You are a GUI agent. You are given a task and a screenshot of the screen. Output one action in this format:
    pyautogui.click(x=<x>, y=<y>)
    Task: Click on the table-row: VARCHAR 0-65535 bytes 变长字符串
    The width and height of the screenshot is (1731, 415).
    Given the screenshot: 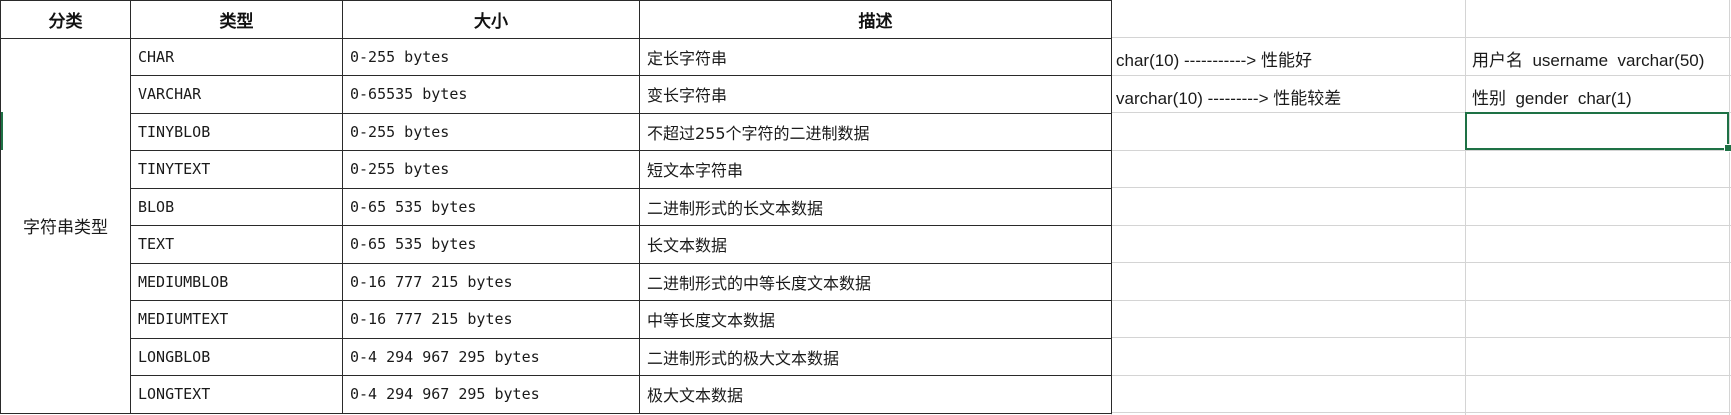 What is the action you would take?
    pyautogui.click(x=556, y=94)
    